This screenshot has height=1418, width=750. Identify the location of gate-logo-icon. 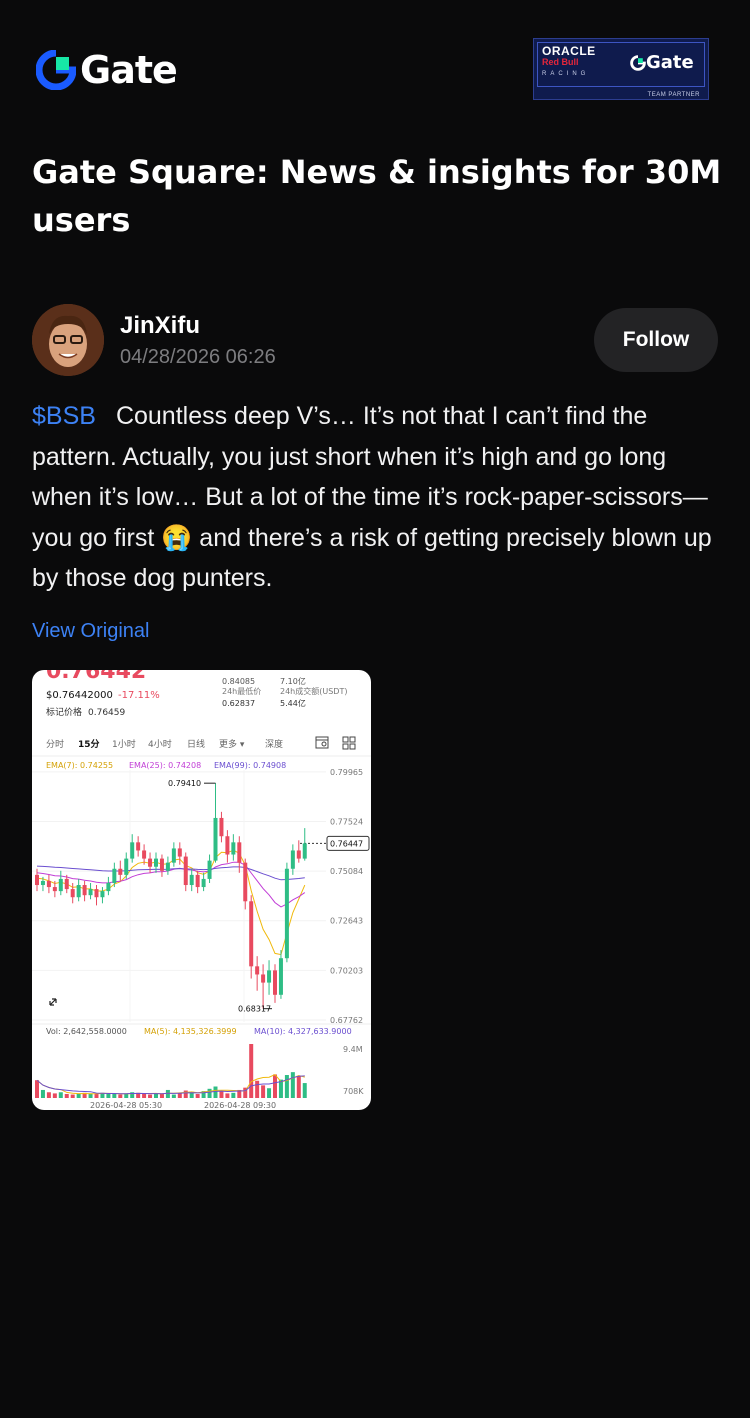
(56, 70).